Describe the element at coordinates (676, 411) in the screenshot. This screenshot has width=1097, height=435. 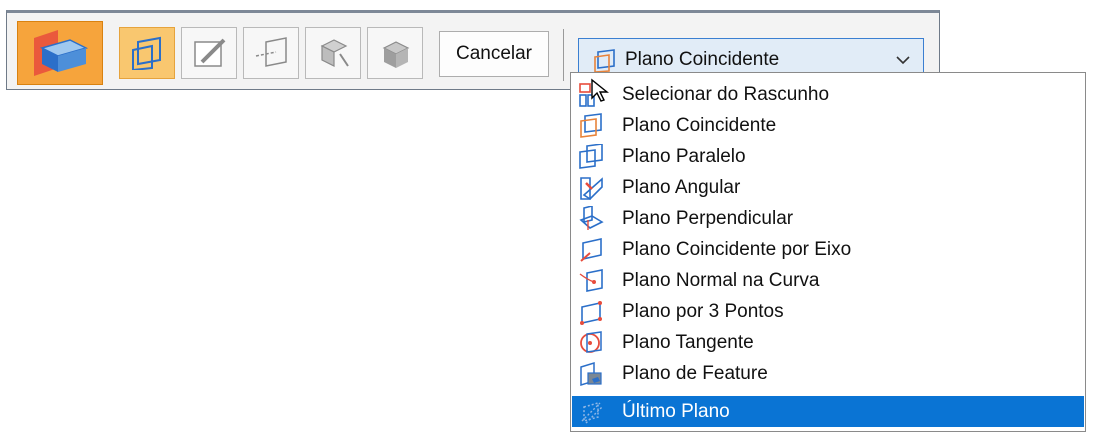
I see `dropdown-item-label: Último Plano` at that location.